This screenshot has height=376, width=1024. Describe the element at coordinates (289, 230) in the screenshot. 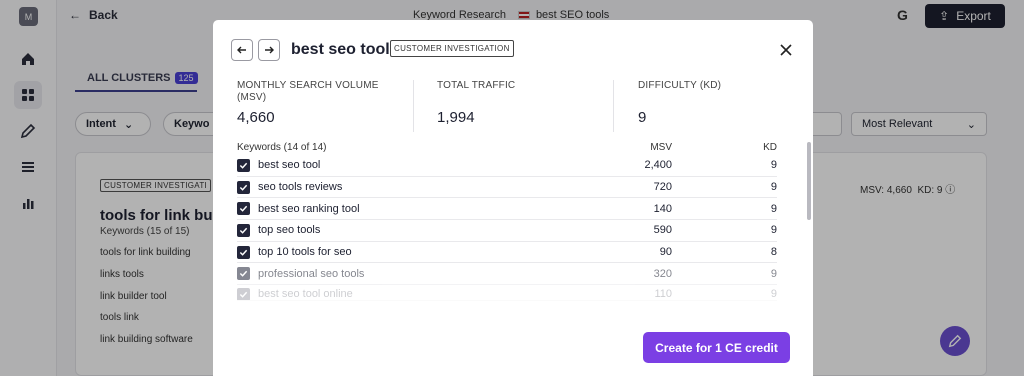

I see `keyword-name: top seo tools` at that location.